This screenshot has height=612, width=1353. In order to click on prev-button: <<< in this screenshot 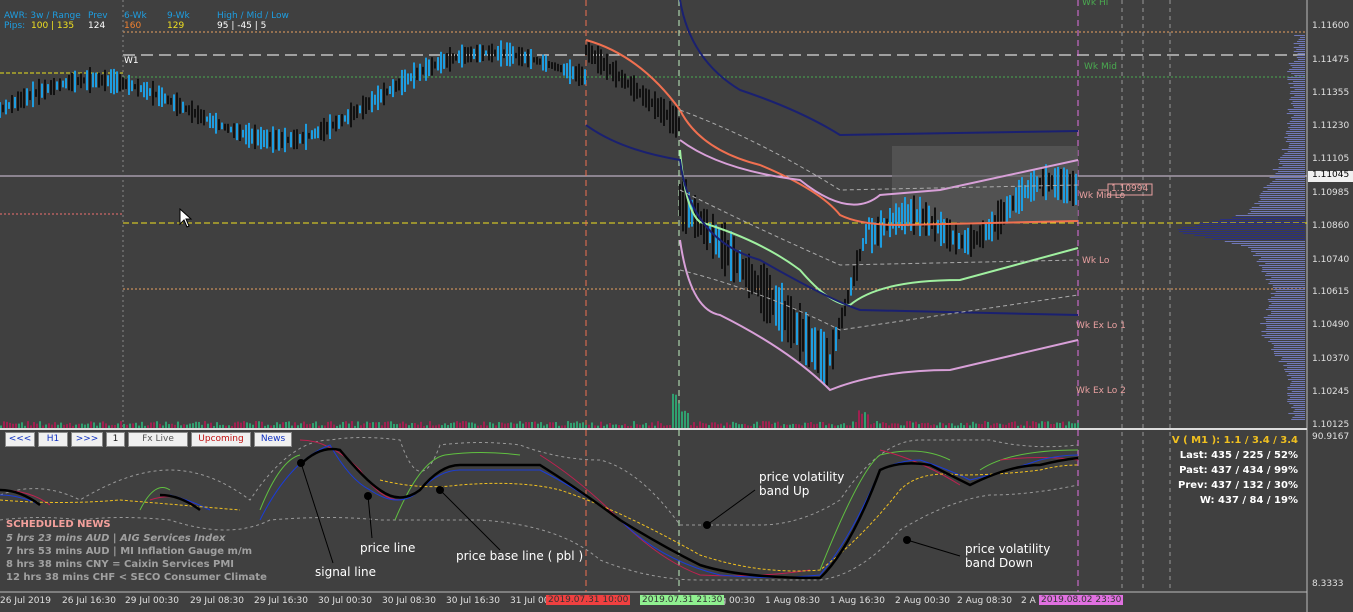, I will do `click(20, 439)`.